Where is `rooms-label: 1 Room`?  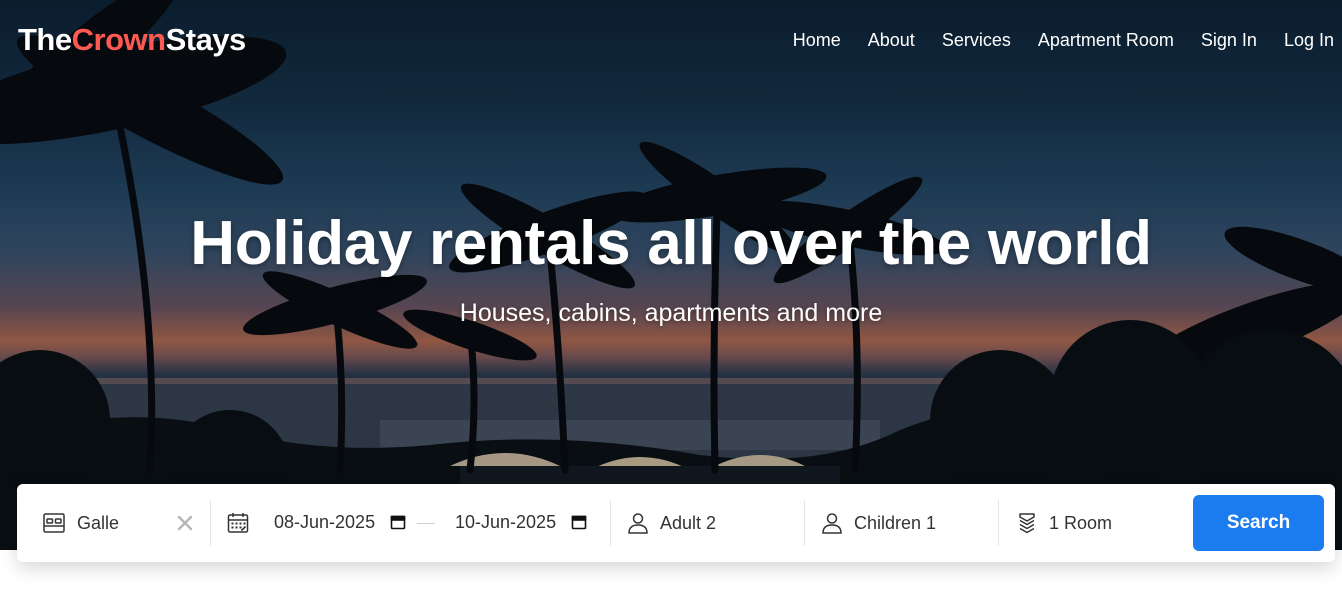
rooms-label: 1 Room is located at coordinates (1081, 523).